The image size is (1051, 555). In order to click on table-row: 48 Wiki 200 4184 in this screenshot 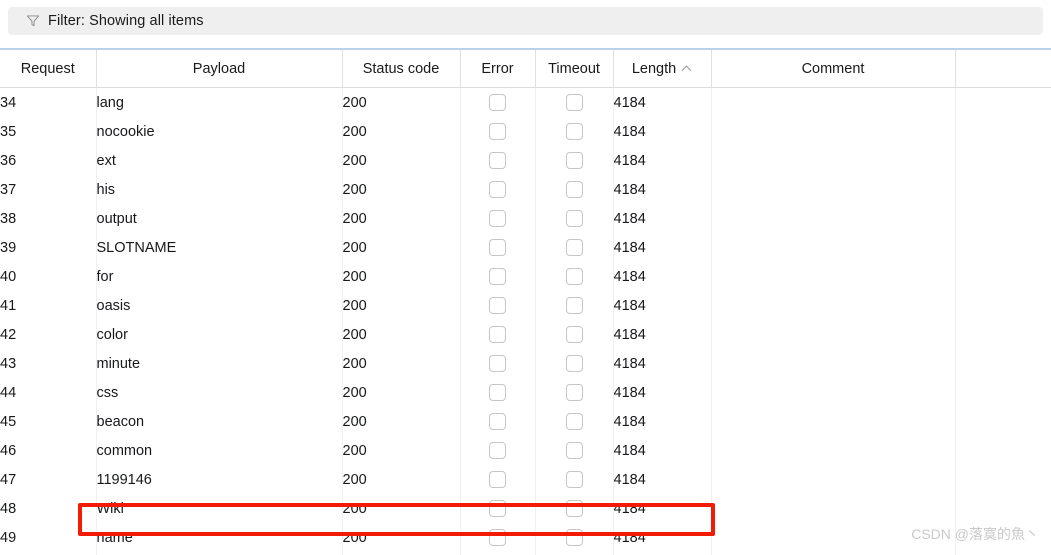, I will do `click(525, 508)`.